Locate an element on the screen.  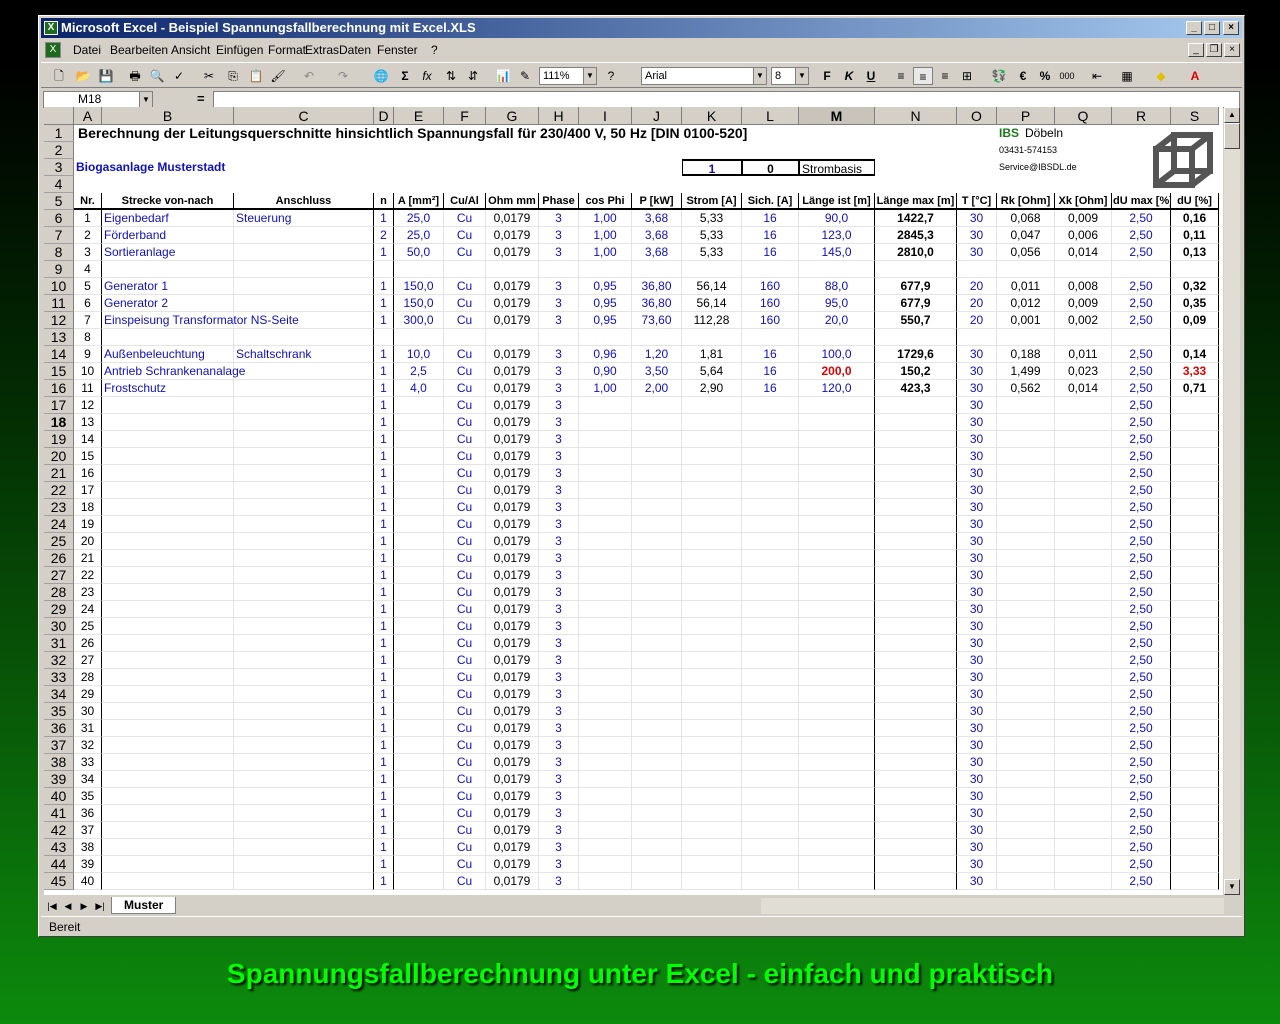
row-header: 15 is located at coordinates (59, 371).